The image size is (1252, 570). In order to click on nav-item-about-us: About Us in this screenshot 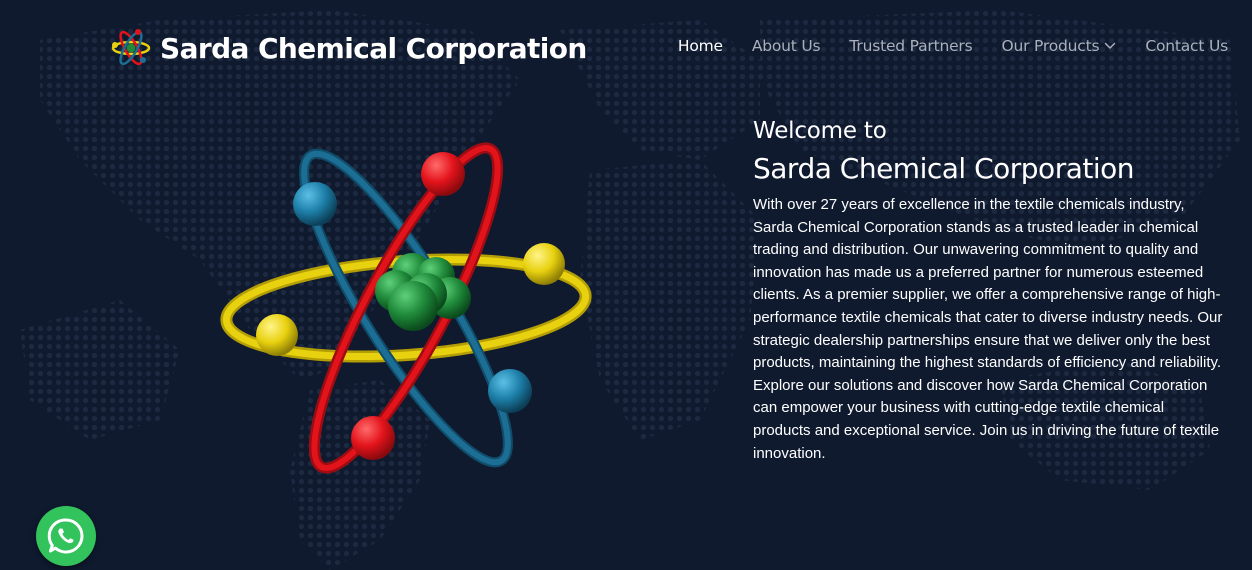, I will do `click(786, 46)`.